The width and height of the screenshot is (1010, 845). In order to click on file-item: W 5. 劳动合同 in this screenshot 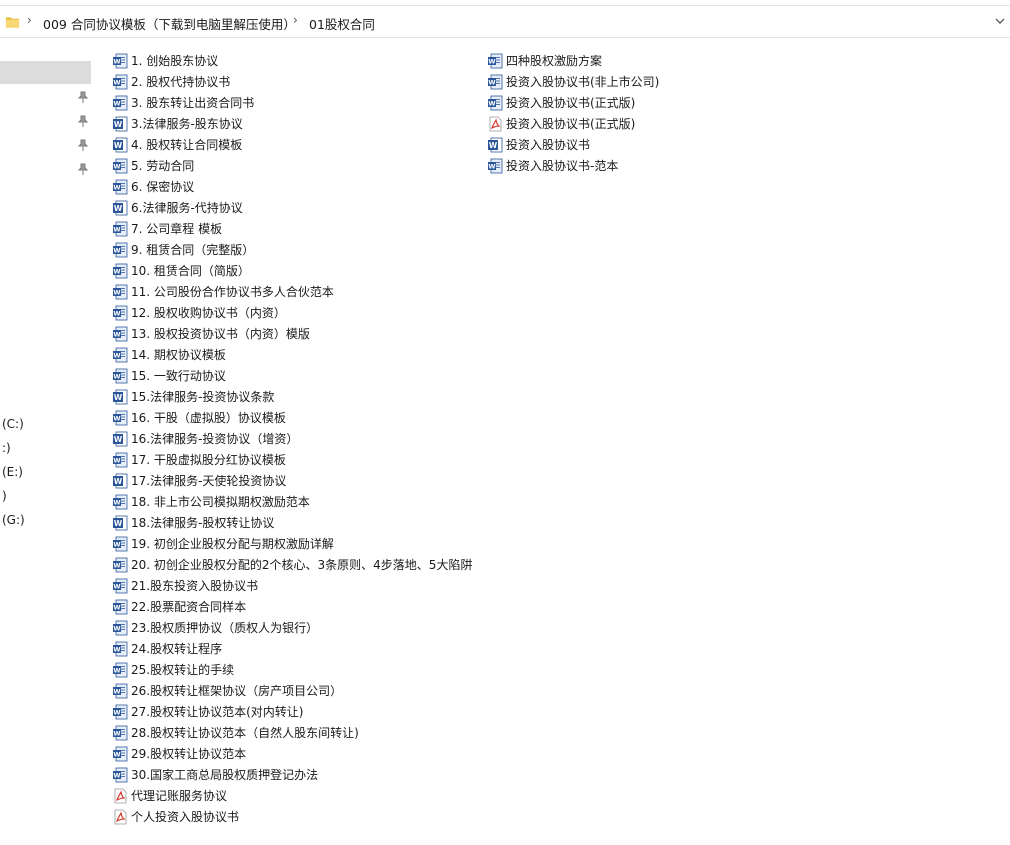, I will do `click(153, 166)`.